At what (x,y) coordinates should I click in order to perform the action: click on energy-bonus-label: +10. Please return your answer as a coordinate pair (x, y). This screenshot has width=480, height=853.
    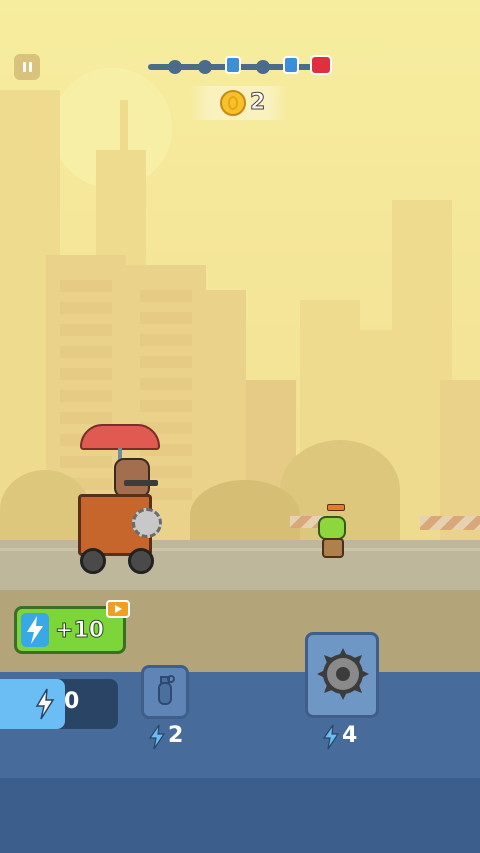
    Looking at the image, I should click on (79, 631).